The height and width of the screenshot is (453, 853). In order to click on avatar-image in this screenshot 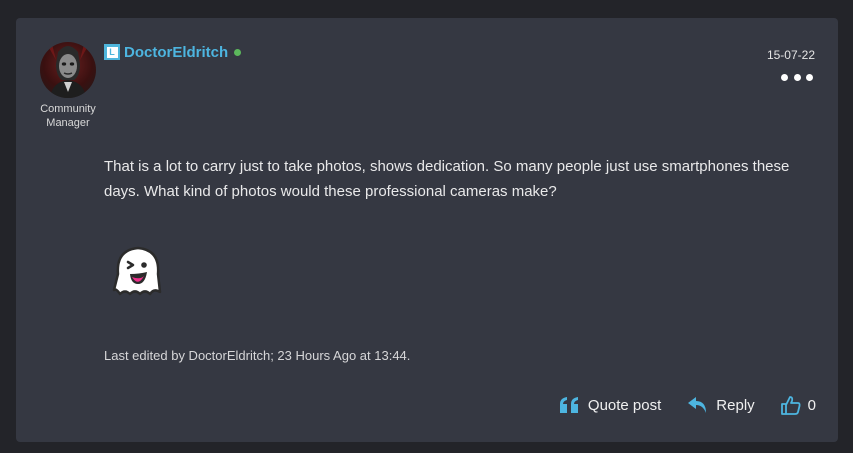, I will do `click(68, 71)`.